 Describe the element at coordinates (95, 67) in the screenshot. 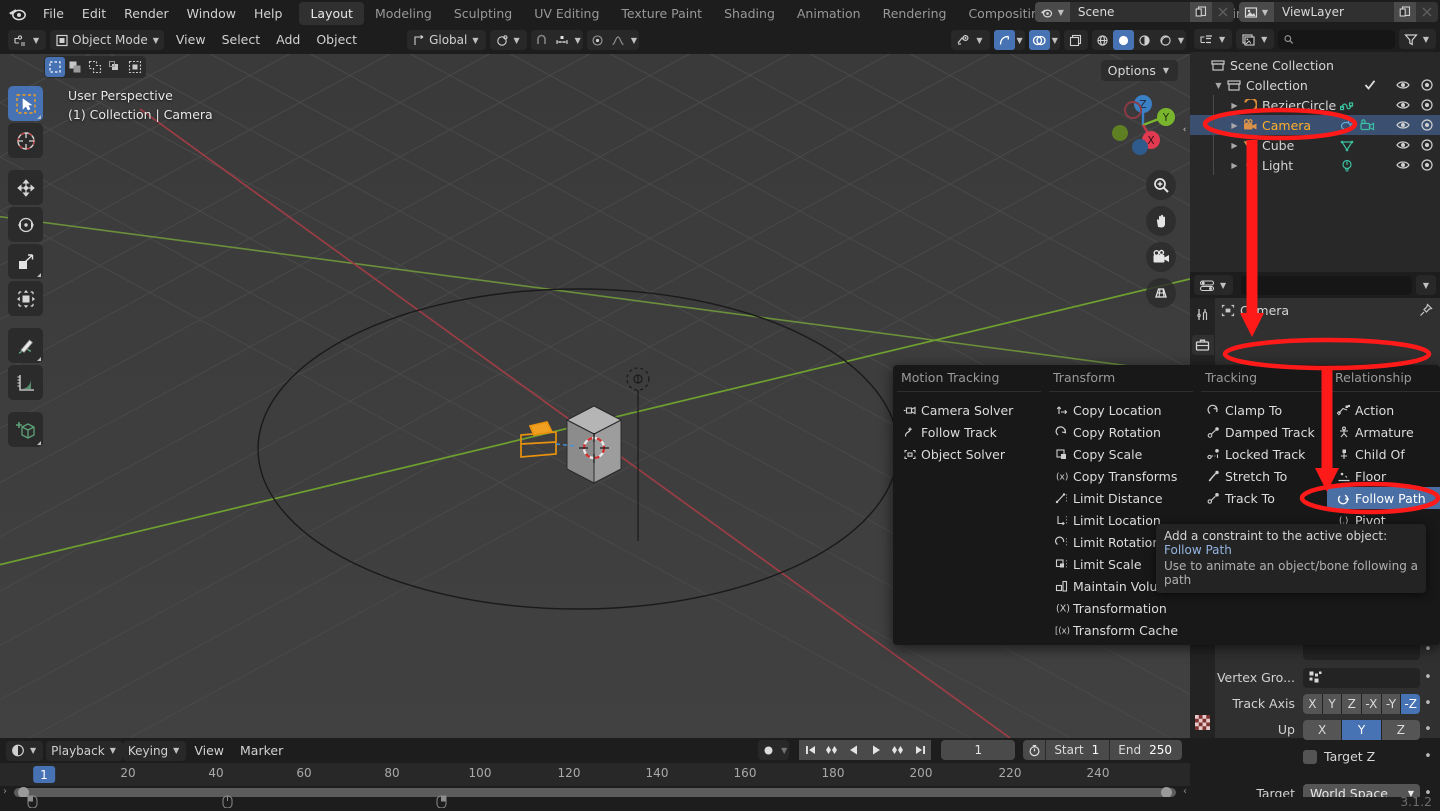

I see `select-mode-buttons` at that location.